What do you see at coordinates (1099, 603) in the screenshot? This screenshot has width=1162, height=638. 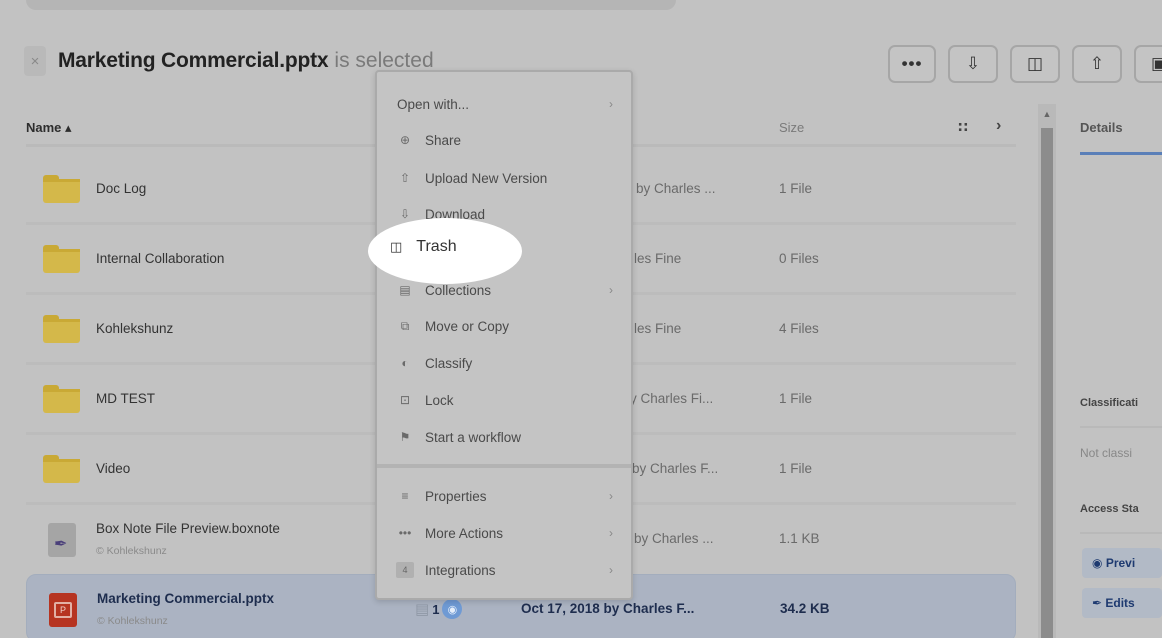 I see `pencil-icon: ✒` at bounding box center [1099, 603].